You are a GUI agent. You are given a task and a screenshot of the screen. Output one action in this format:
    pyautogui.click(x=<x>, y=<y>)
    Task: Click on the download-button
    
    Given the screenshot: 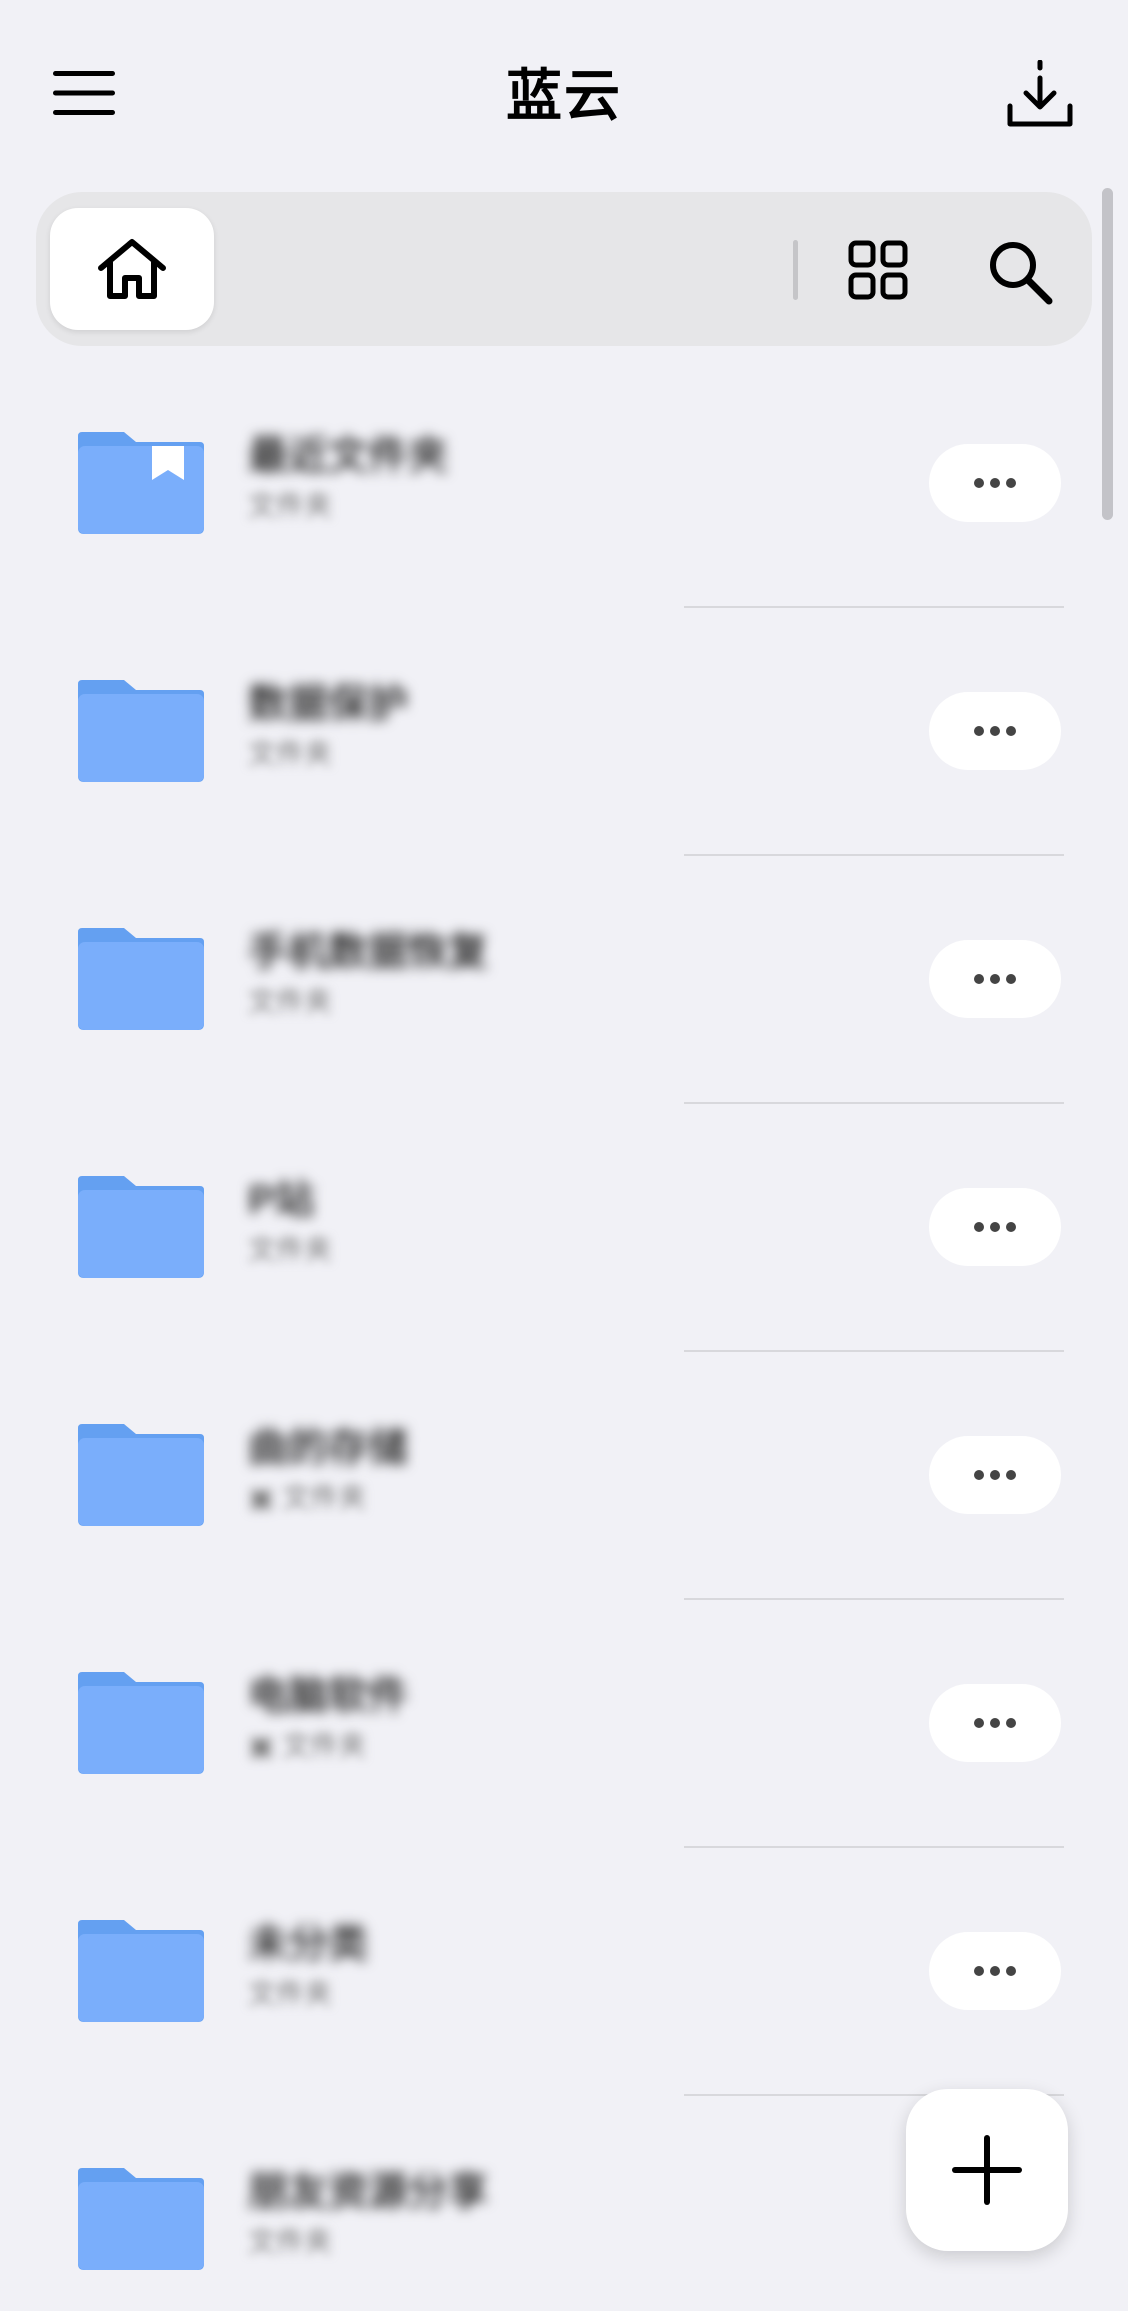 What is the action you would take?
    pyautogui.click(x=1040, y=95)
    